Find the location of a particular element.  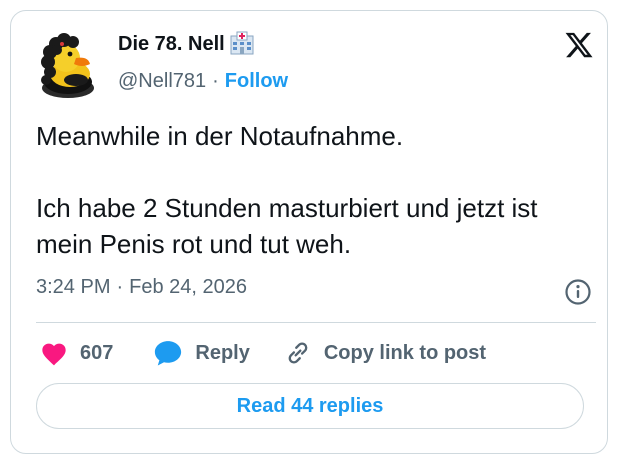

author-handle-row: @Nell781 · Follow is located at coordinates (203, 81).